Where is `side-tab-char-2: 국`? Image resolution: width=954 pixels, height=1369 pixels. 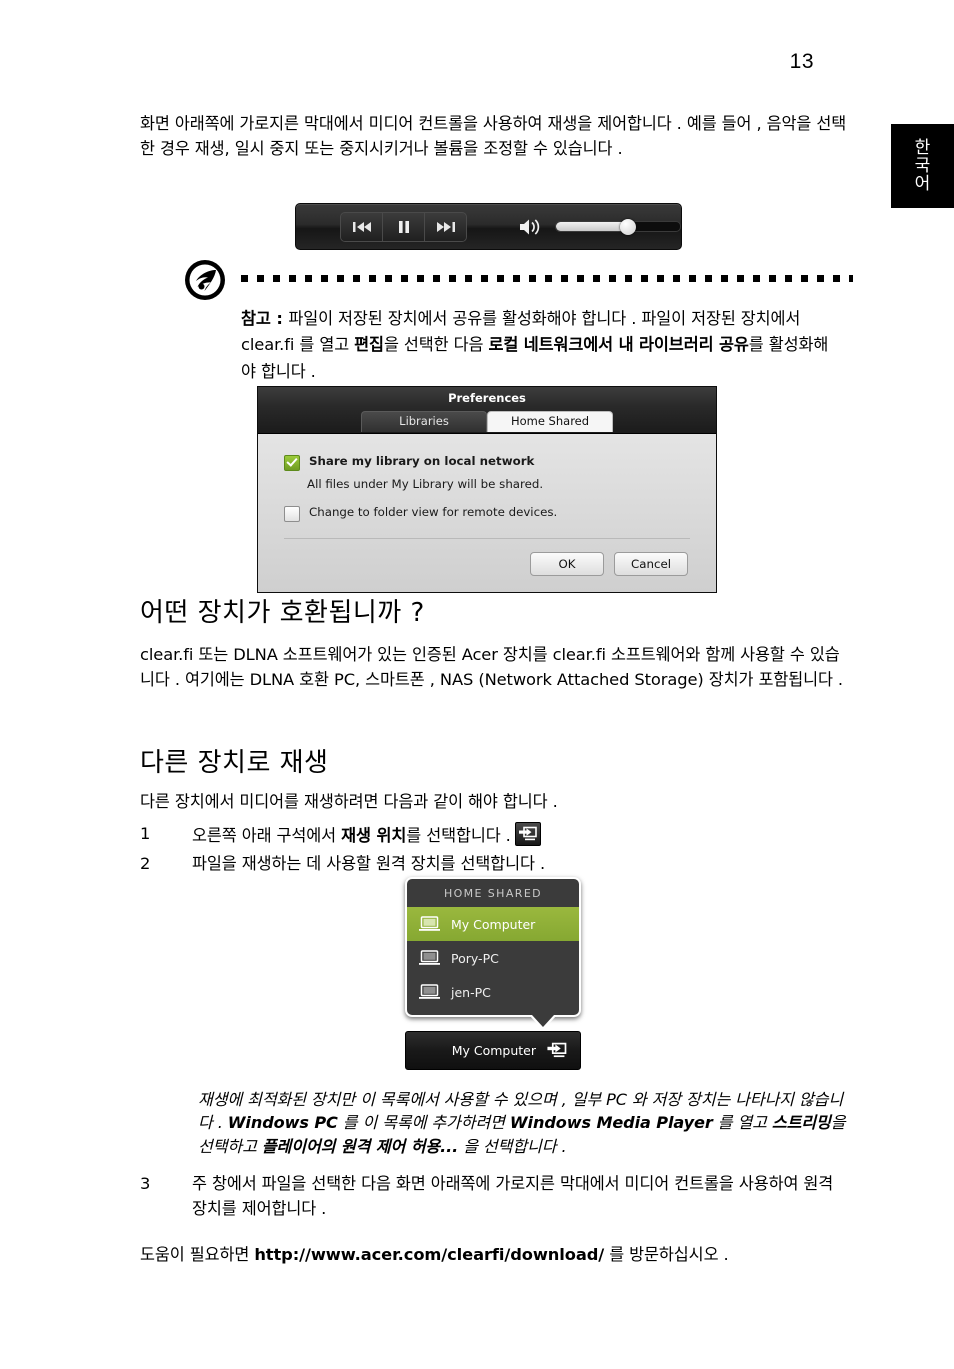
side-tab-char-2: 국 is located at coordinates (922, 165).